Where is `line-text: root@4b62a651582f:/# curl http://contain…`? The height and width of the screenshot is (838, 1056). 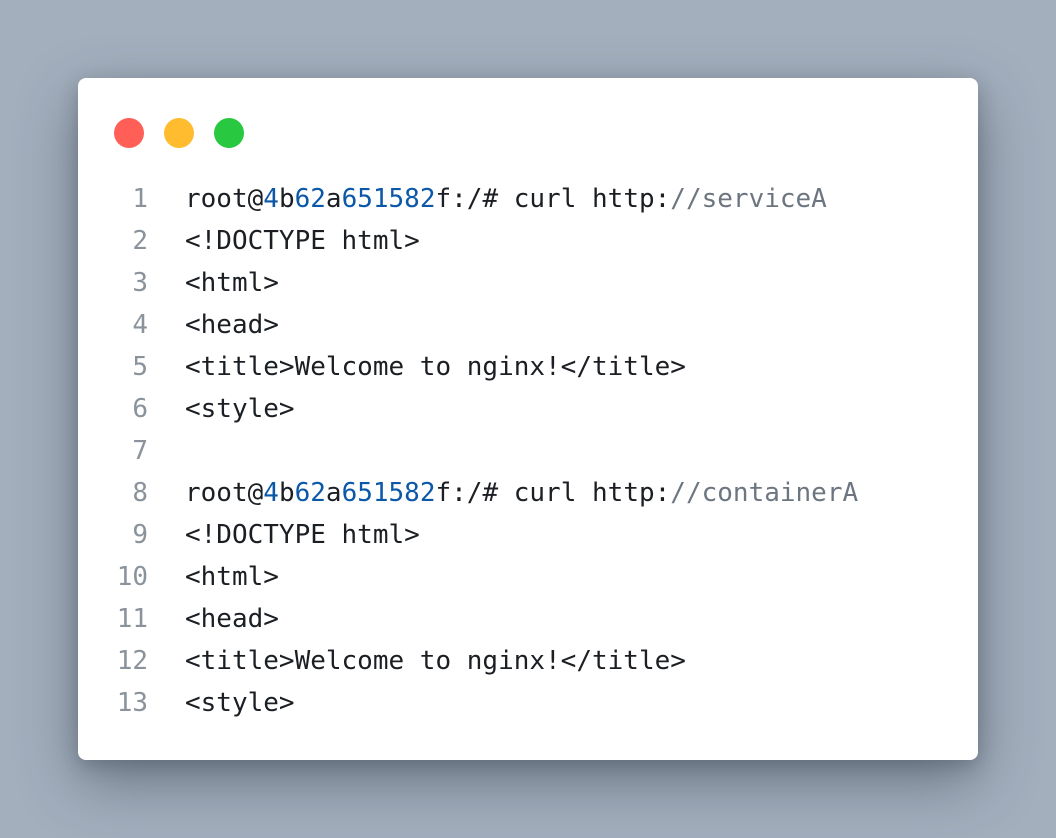
line-text: root@4b62a651582f:/# curl http://contain… is located at coordinates (521, 493).